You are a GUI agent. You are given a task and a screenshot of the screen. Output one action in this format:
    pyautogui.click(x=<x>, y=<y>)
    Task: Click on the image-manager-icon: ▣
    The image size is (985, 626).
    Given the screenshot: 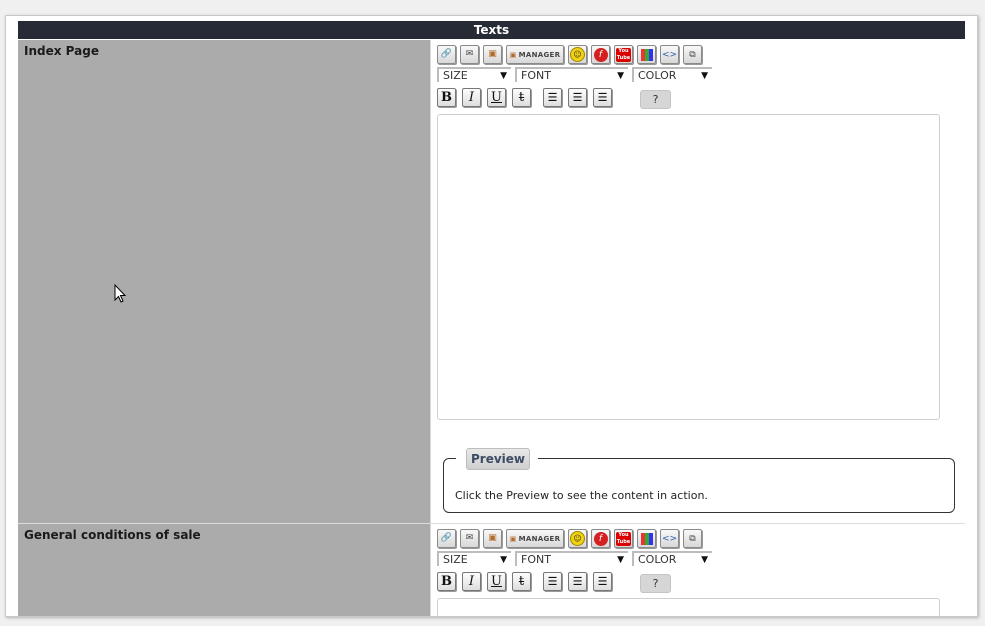 What is the action you would take?
    pyautogui.click(x=513, y=54)
    